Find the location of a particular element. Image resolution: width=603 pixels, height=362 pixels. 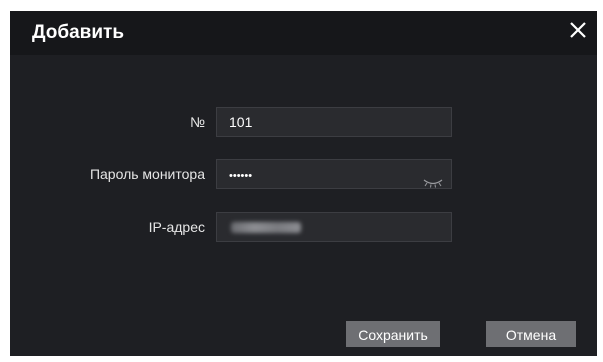

password-row: Пароль монитора •••••• is located at coordinates (303, 174).